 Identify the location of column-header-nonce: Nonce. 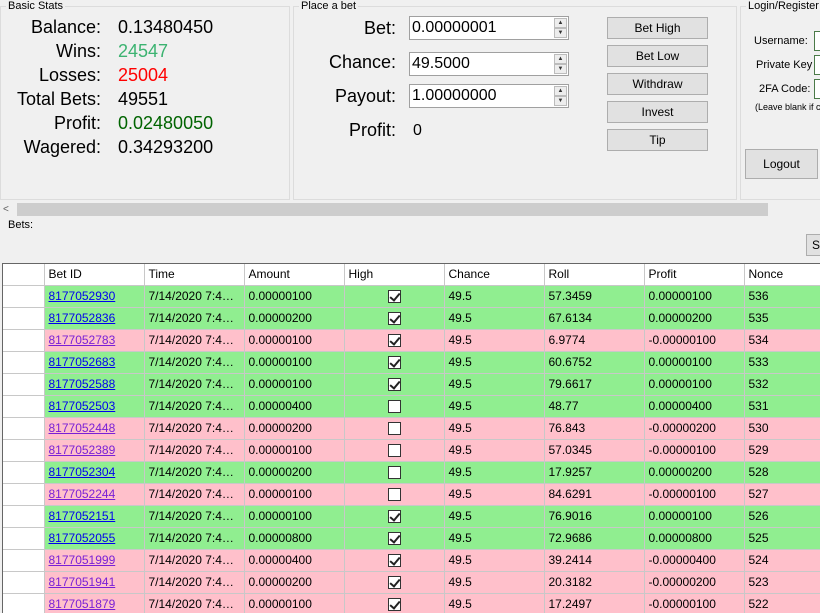
(782, 275).